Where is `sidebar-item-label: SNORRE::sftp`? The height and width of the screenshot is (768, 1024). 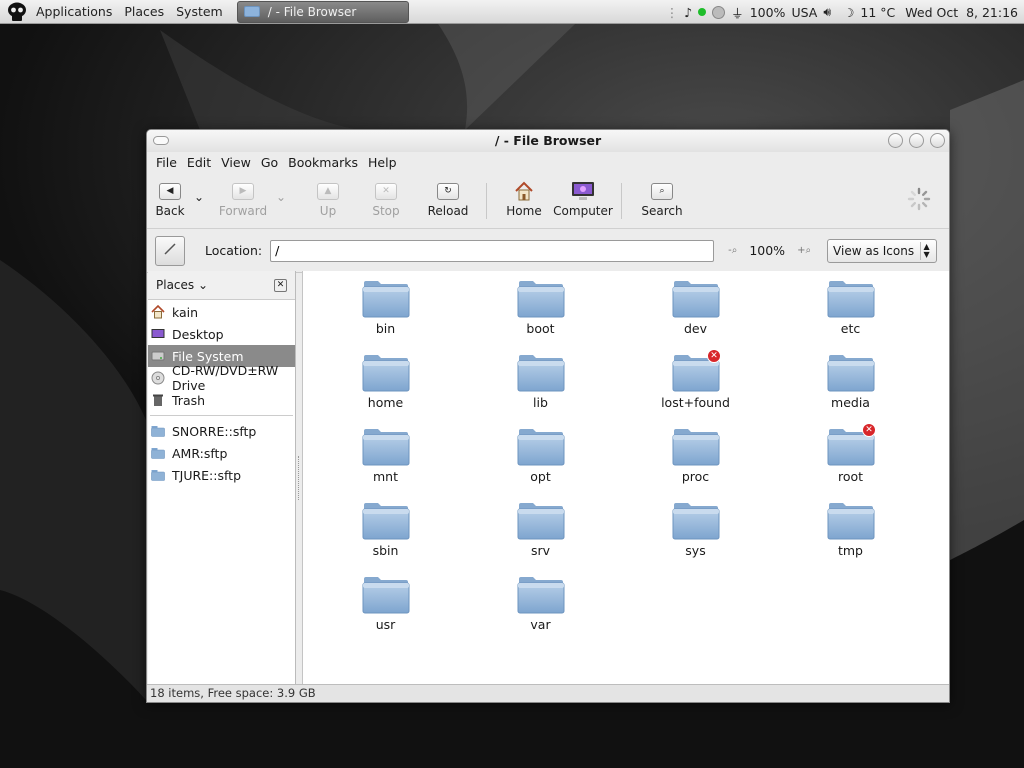 sidebar-item-label: SNORRE::sftp is located at coordinates (214, 431).